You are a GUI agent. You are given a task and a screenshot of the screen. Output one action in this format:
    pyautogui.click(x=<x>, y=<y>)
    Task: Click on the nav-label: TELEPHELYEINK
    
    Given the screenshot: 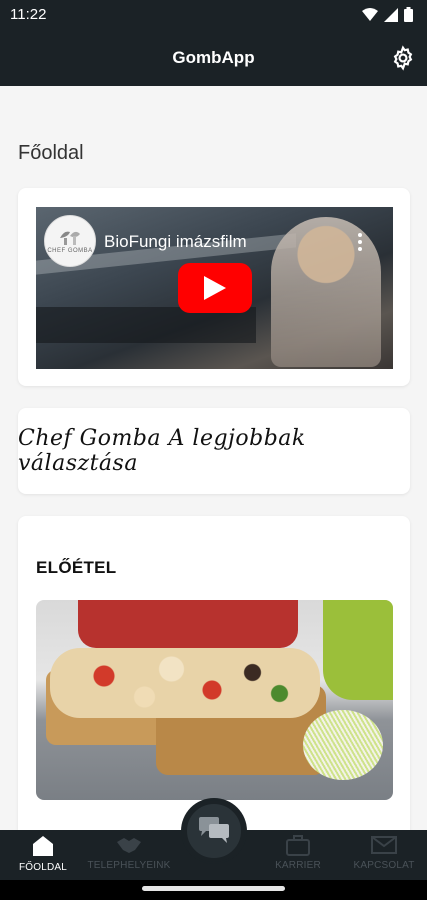 What is the action you would take?
    pyautogui.click(x=129, y=865)
    